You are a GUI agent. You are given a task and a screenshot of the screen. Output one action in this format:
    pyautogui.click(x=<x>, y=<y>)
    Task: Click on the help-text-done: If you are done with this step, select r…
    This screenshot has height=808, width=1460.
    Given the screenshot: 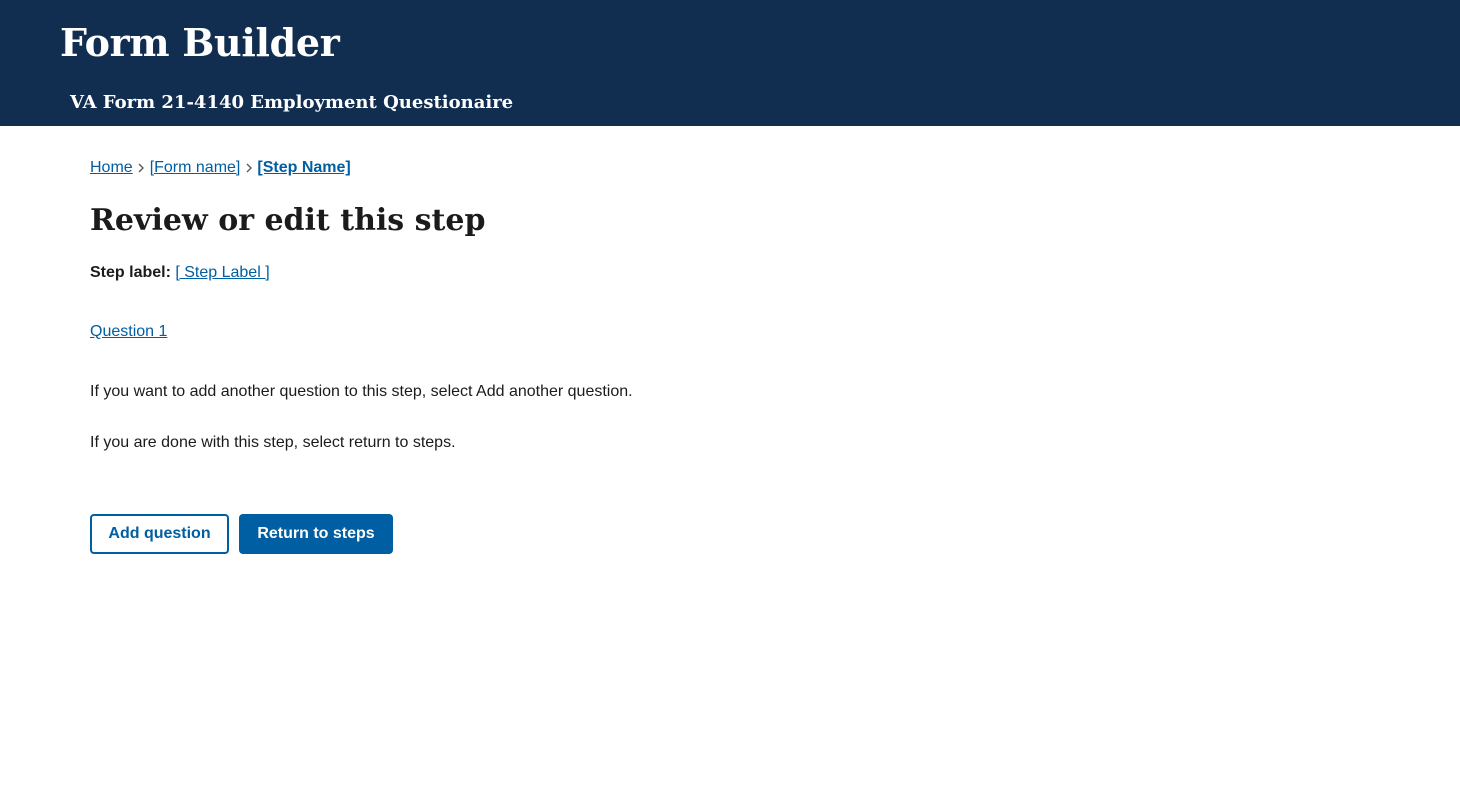 What is the action you would take?
    pyautogui.click(x=273, y=442)
    